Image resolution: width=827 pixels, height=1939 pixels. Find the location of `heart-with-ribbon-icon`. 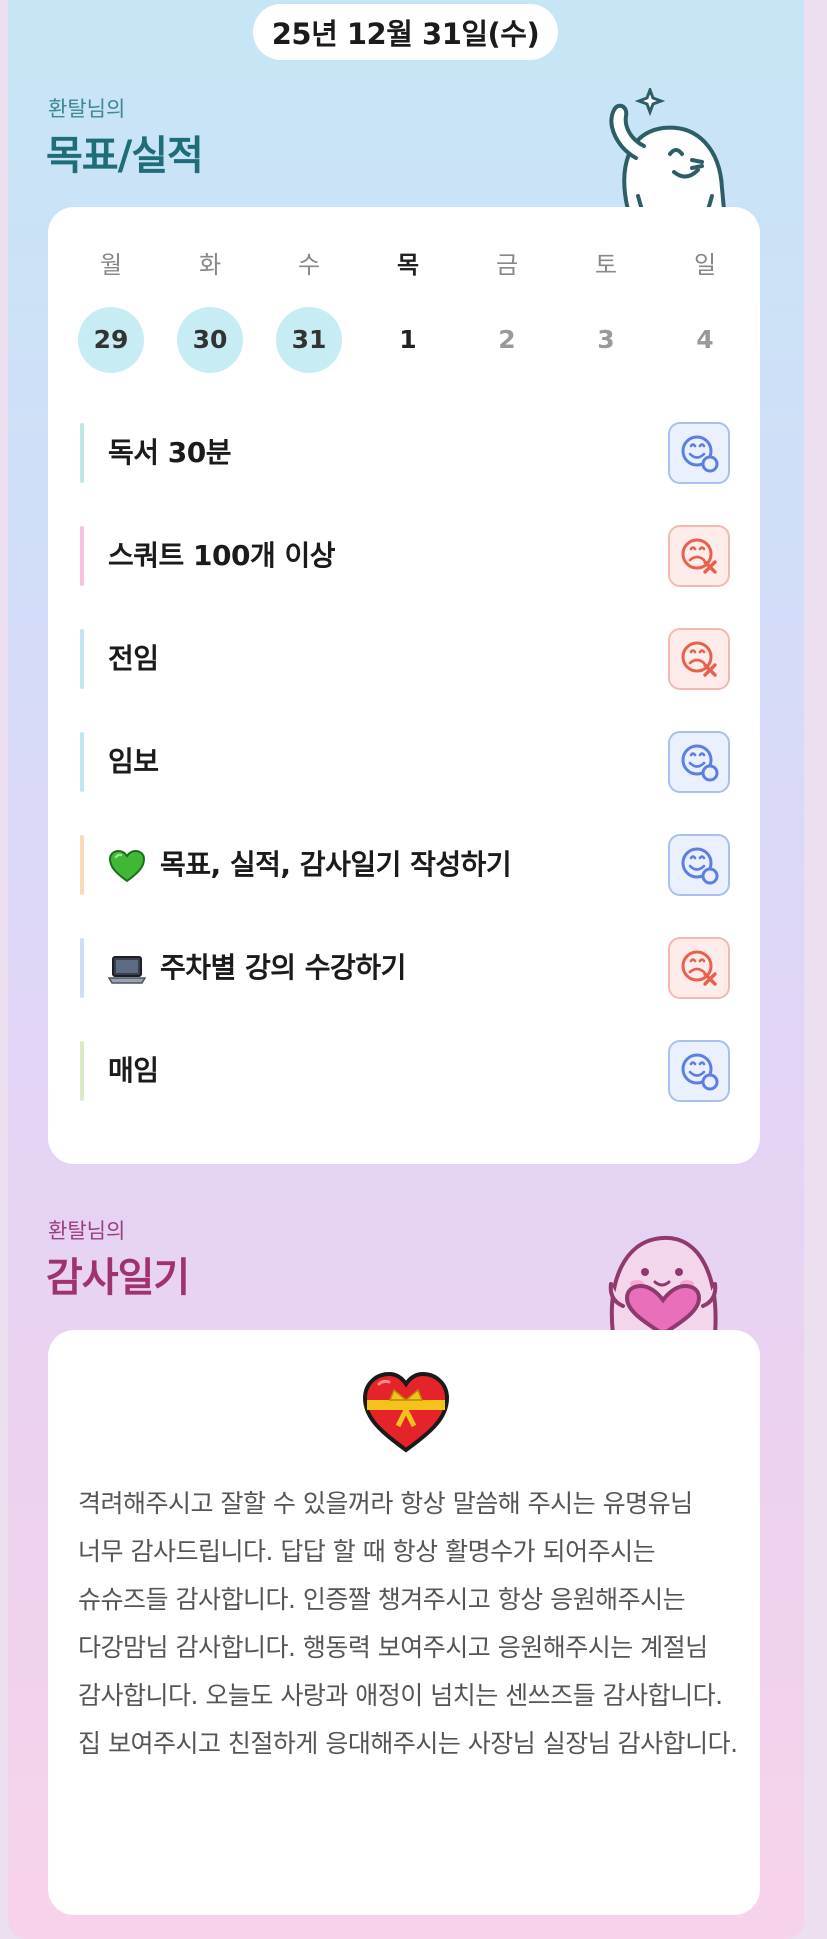

heart-with-ribbon-icon is located at coordinates (406, 1412).